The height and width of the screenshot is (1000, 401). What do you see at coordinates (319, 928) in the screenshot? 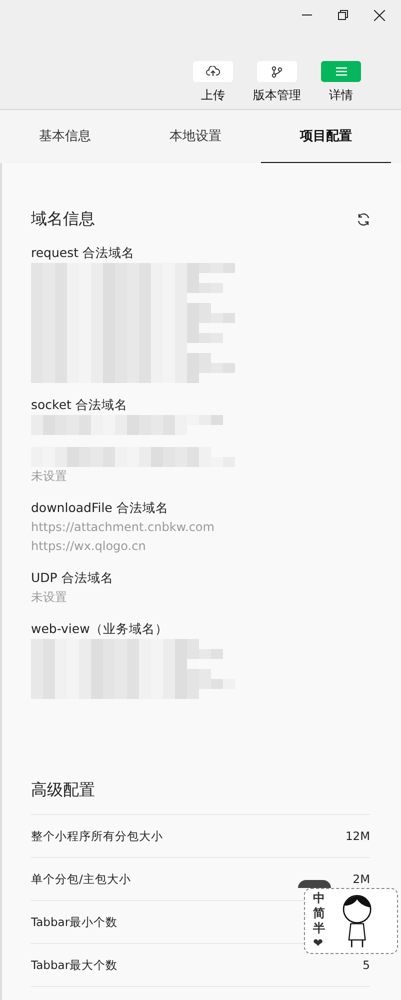
I see `ime-char: 半` at bounding box center [319, 928].